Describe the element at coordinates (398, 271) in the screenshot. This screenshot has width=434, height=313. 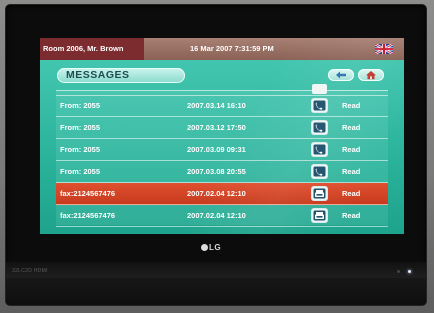
I see `power-button` at that location.